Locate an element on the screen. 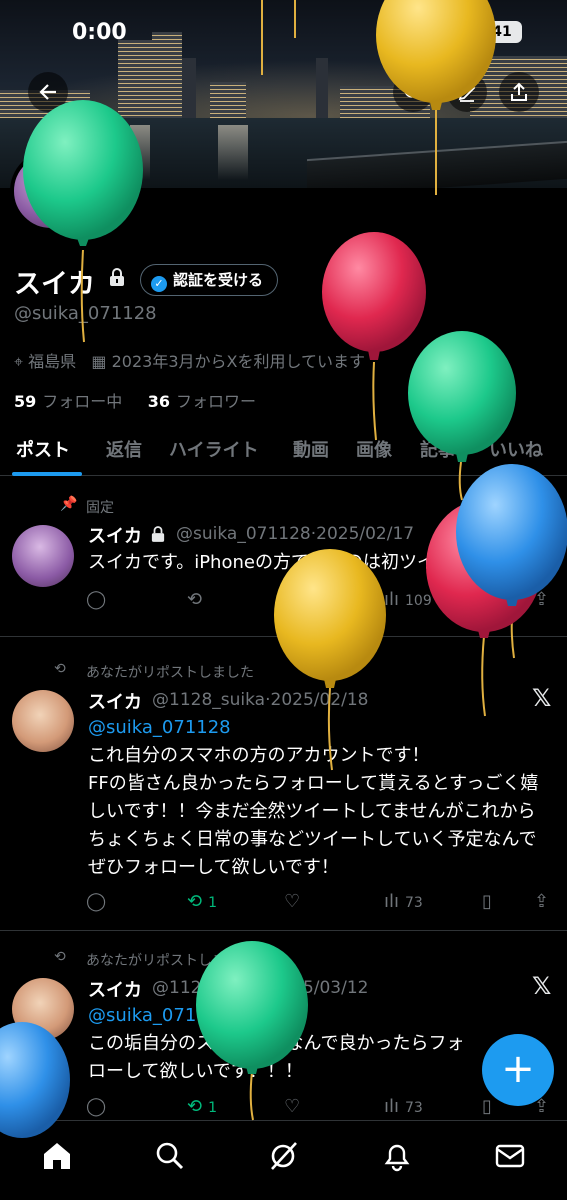  tab-videos: 動画 is located at coordinates (311, 449).